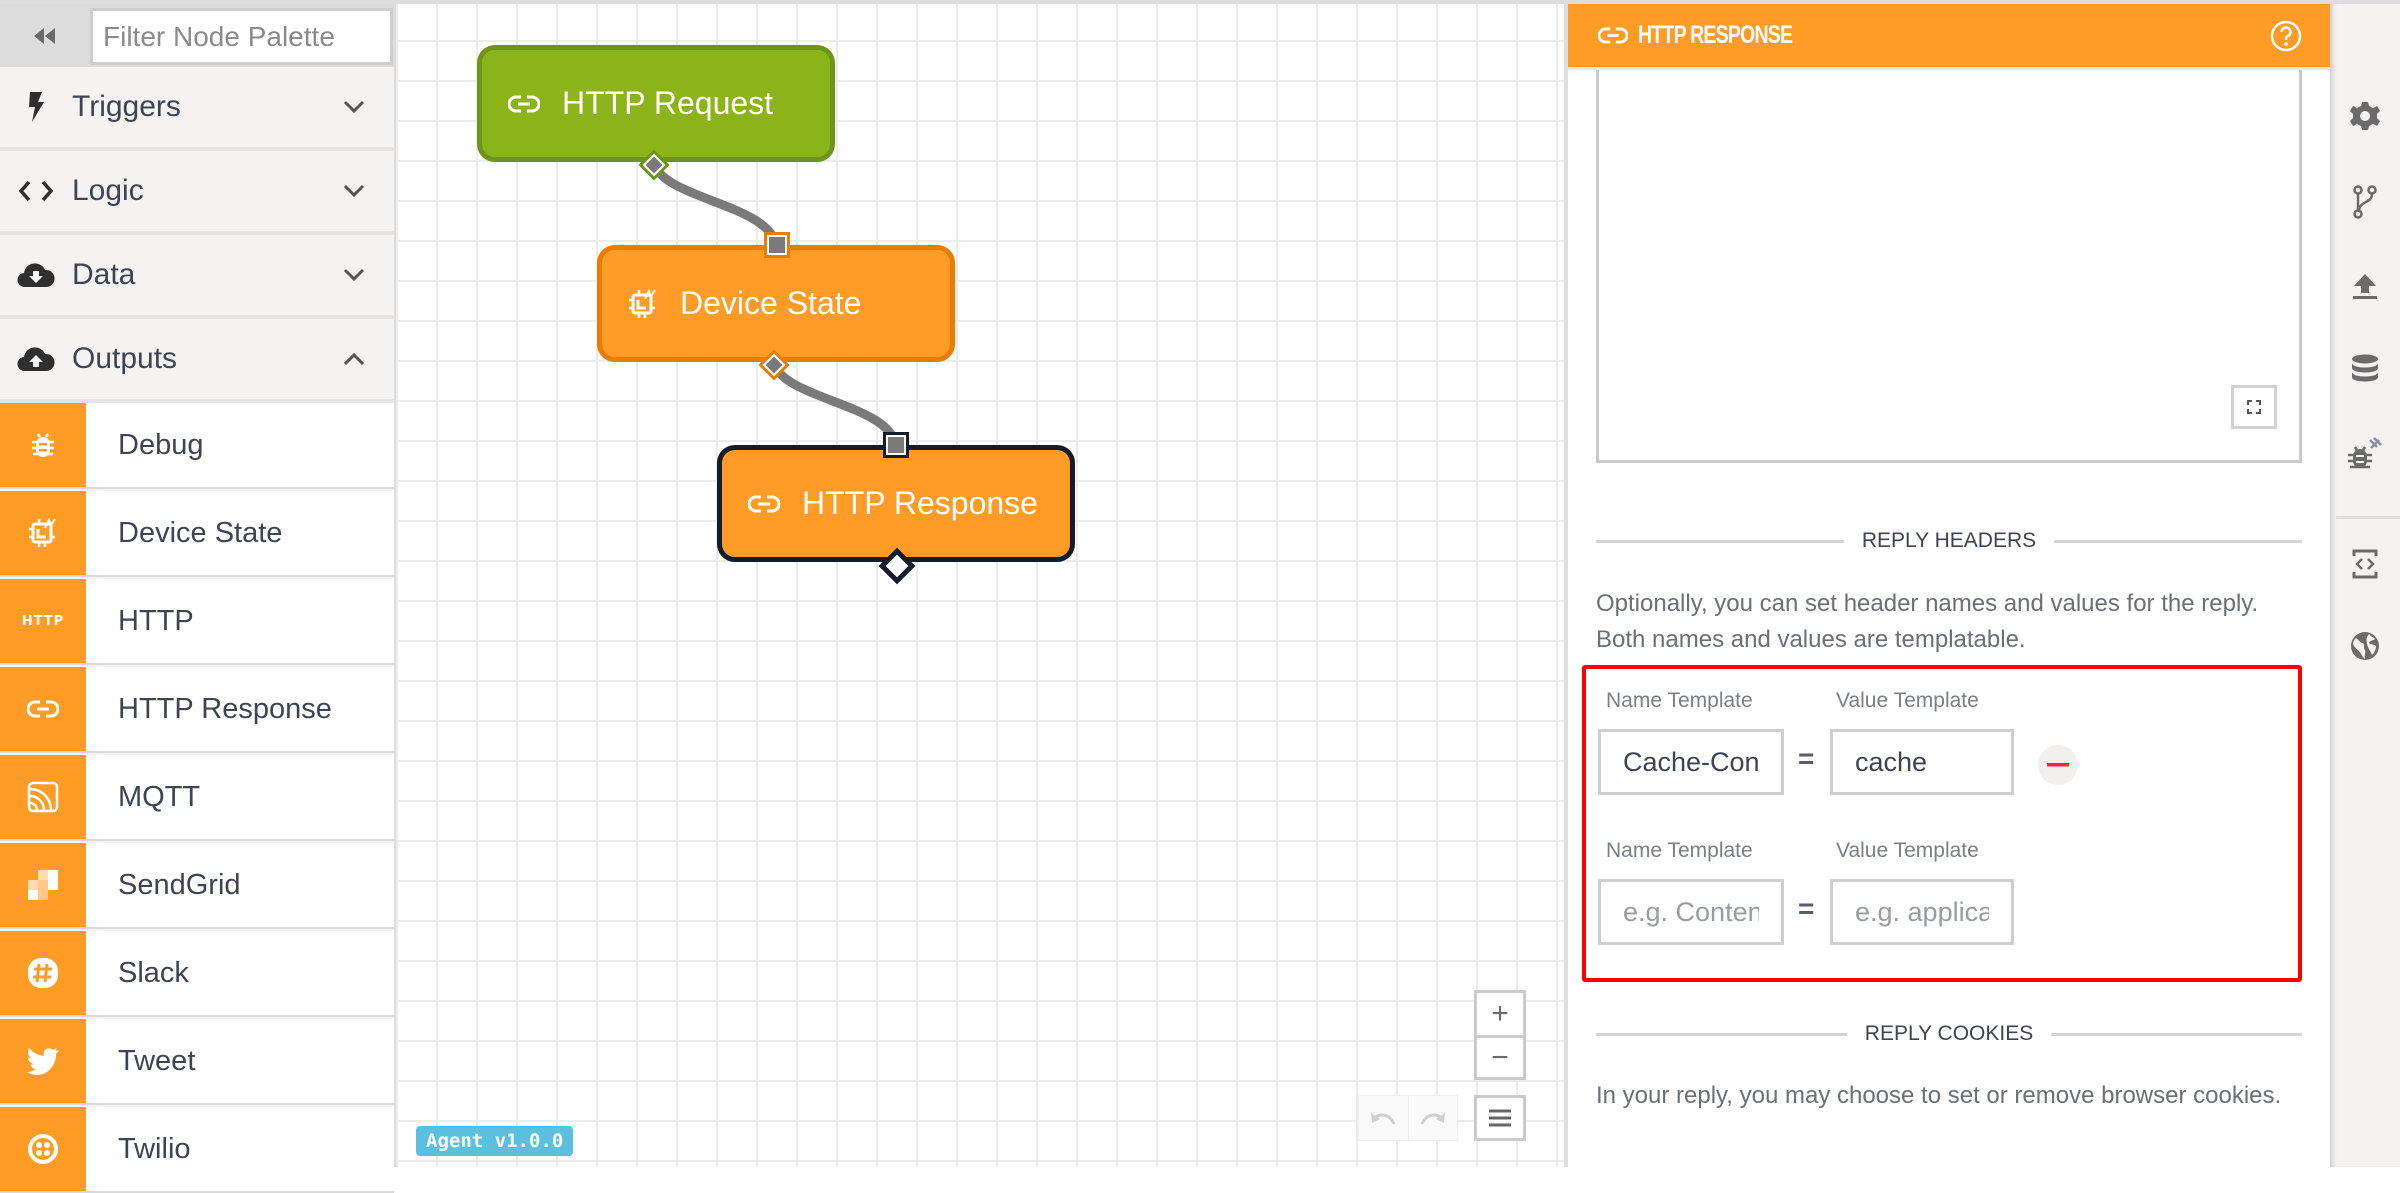 Image resolution: width=2400 pixels, height=1193 pixels. I want to click on body-template-editor, so click(1949, 266).